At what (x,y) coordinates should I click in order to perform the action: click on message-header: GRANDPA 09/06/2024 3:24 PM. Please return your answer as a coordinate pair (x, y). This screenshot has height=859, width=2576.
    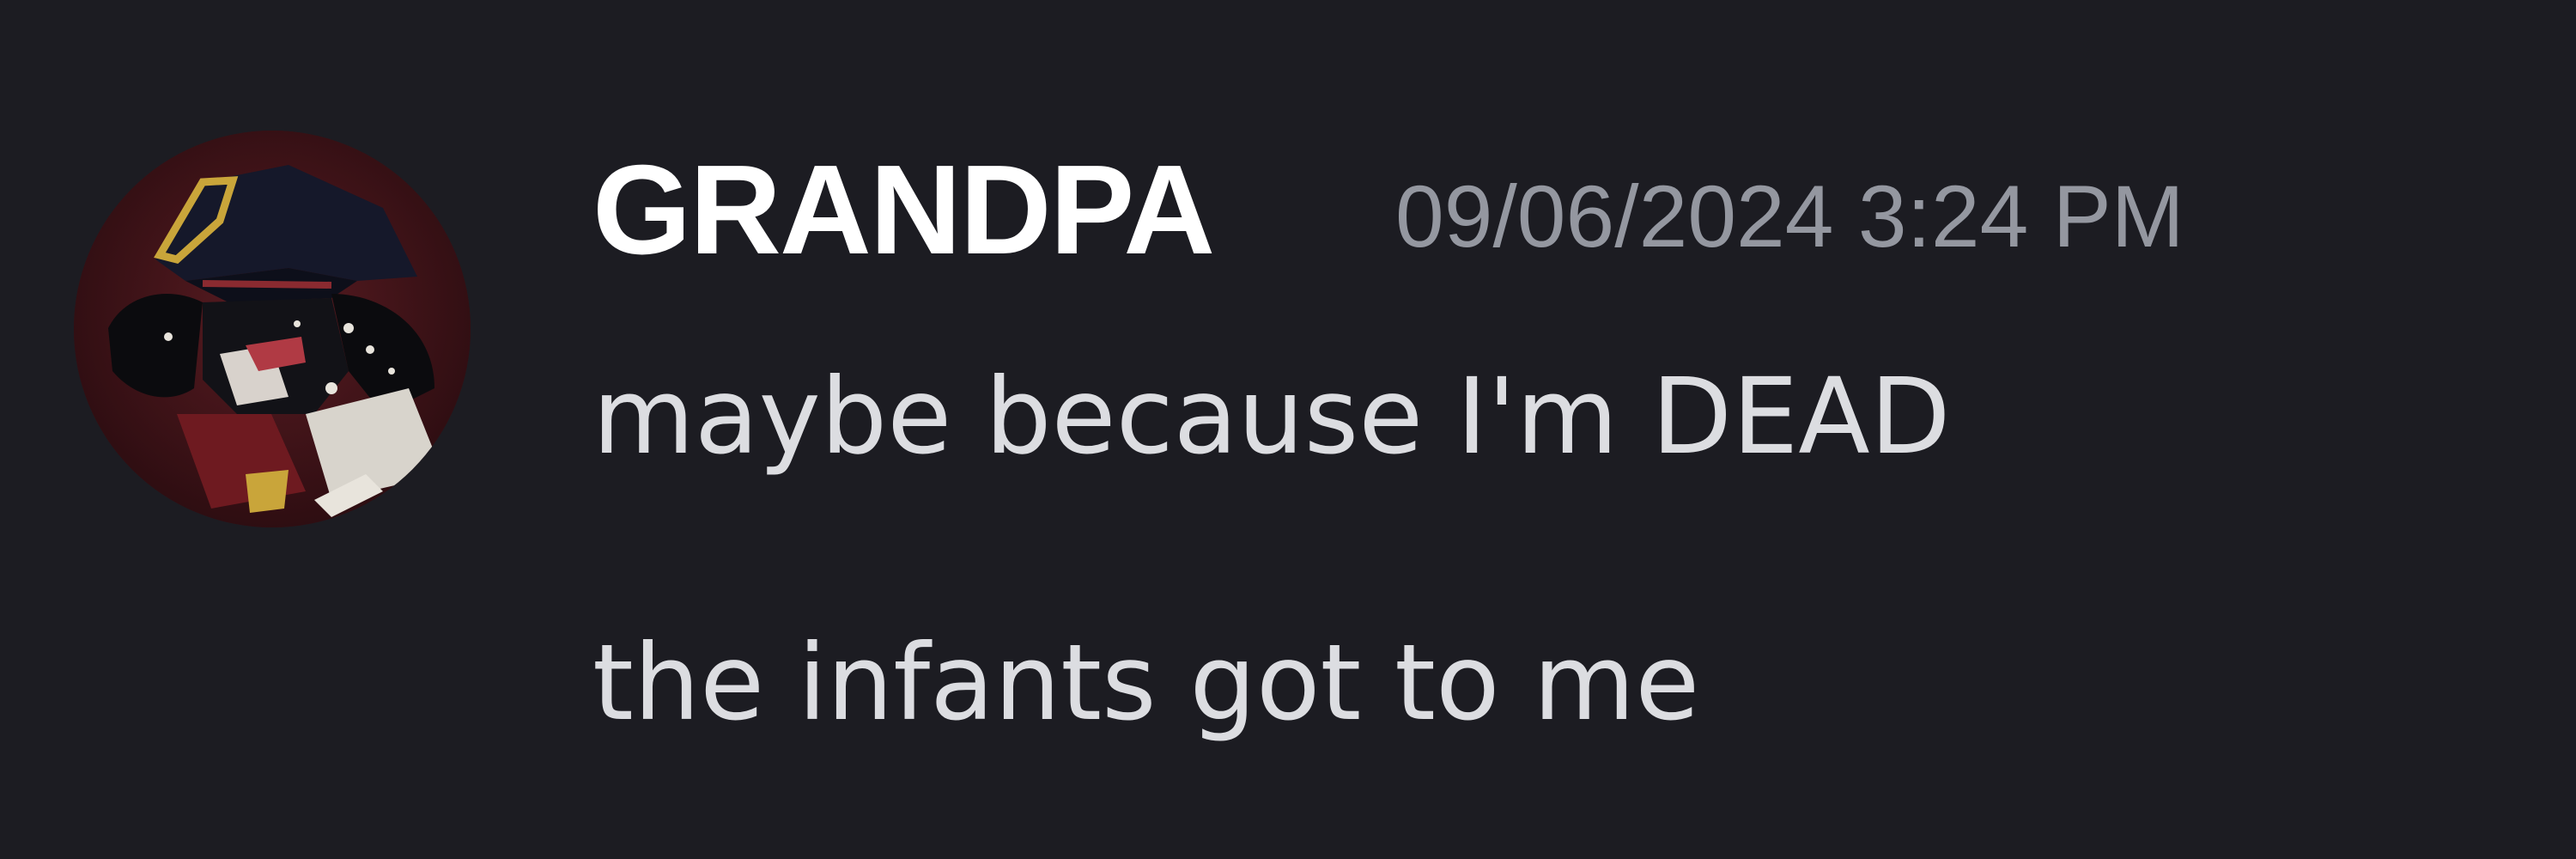
    Looking at the image, I should click on (1558, 210).